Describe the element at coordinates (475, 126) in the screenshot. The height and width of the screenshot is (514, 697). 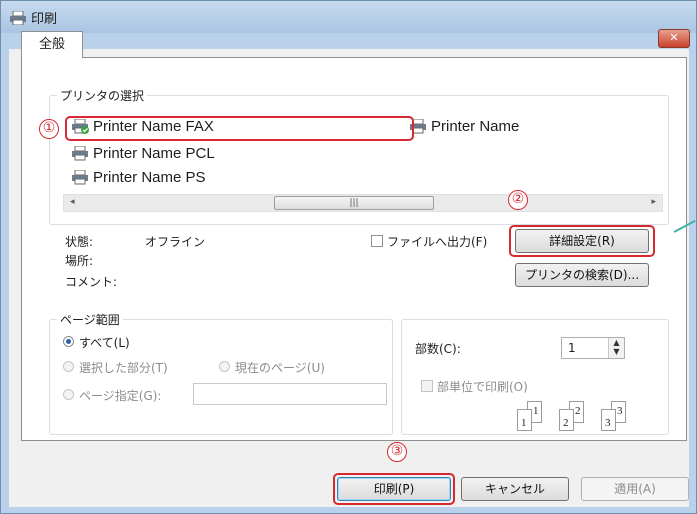
I see `printer-name-default: Printer Name` at that location.